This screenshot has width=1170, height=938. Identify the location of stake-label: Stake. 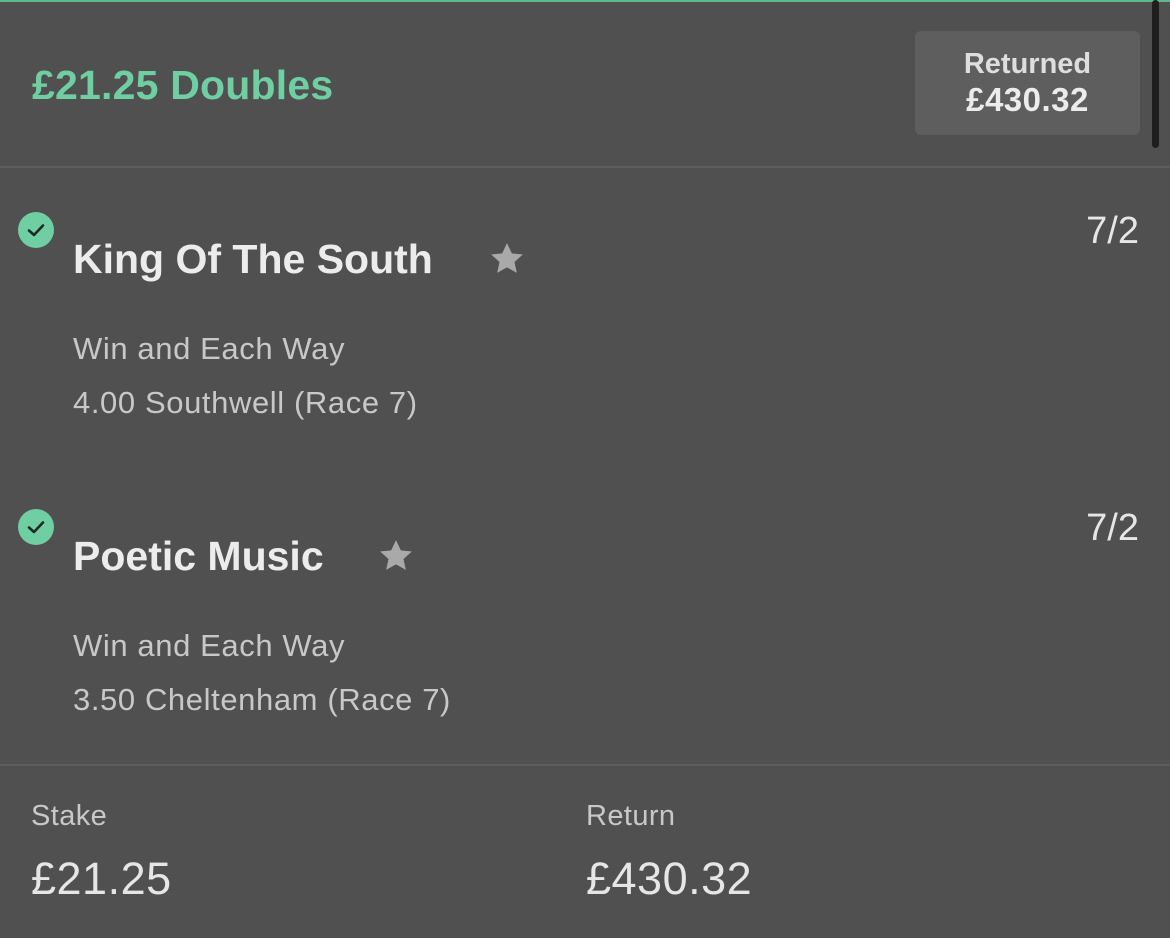
(69, 816).